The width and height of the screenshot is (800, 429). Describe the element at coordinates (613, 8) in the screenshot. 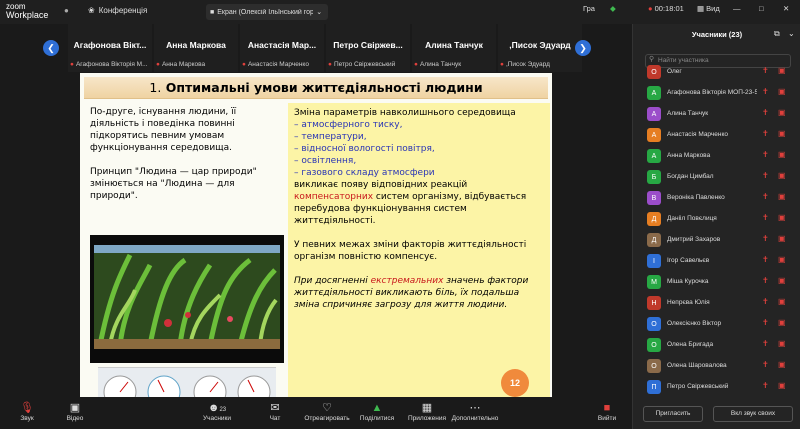

I see `encryption-shield-icon: ◆` at that location.